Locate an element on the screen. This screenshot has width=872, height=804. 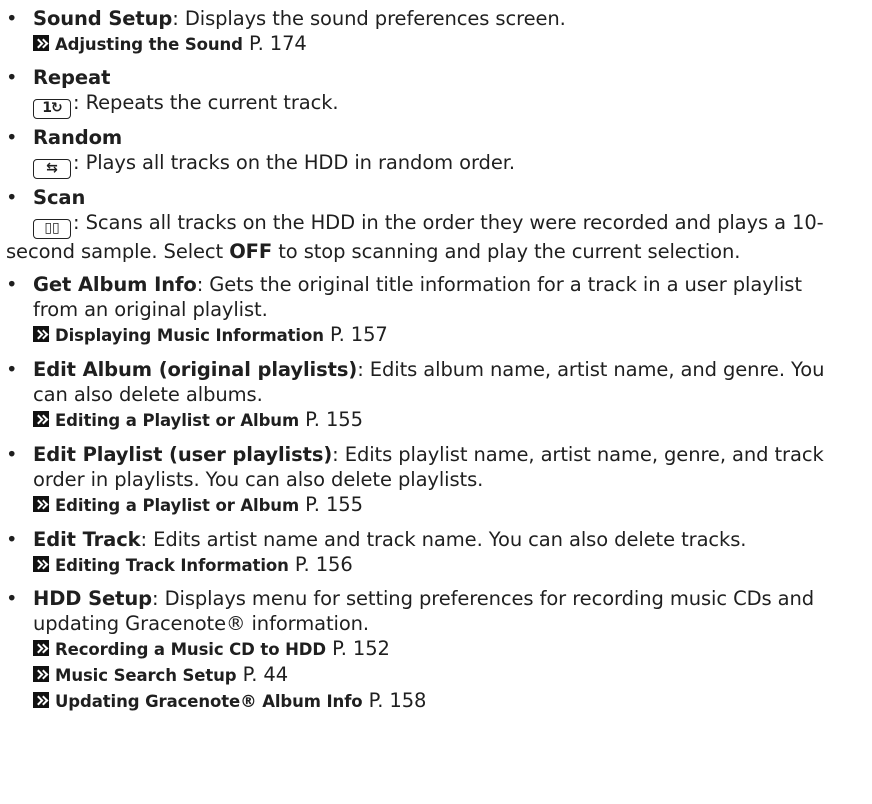
term-edit-track: Edit Track is located at coordinates (87, 539).